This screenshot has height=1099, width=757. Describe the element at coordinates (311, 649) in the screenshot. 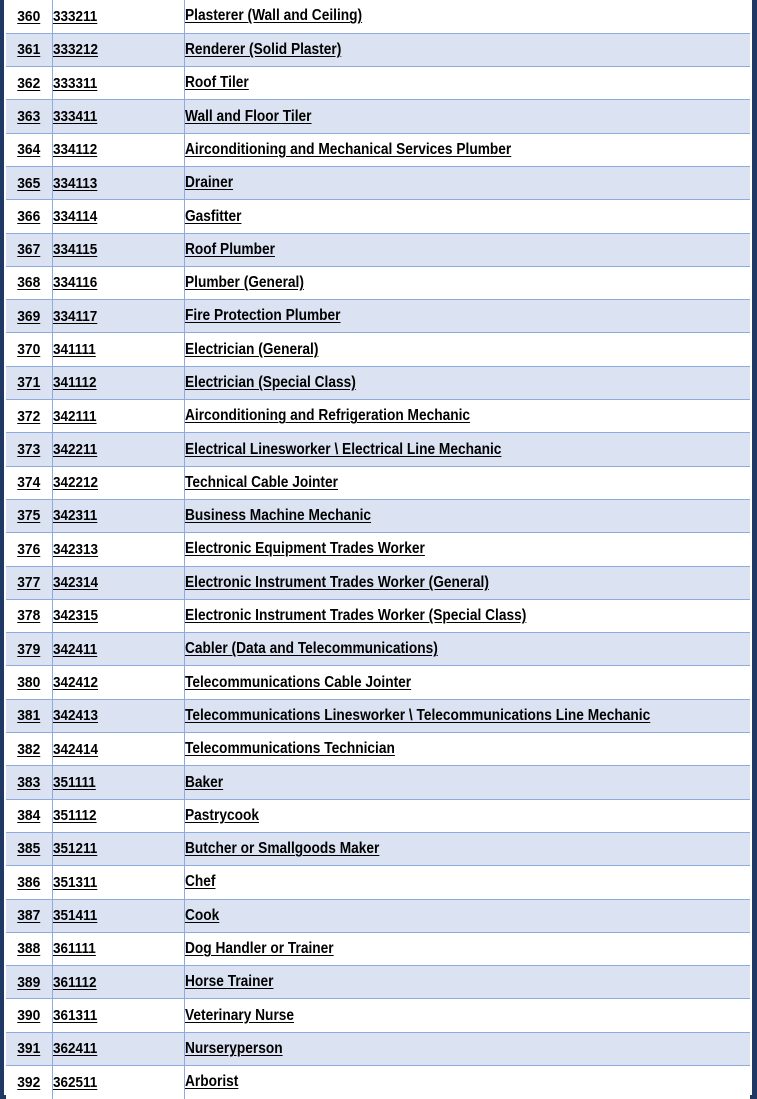

I see `occupation-title-text: Cabler (Data and Telecommunications)` at that location.